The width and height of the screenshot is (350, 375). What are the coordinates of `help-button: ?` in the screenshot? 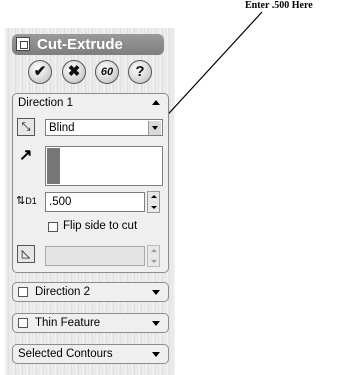 It's located at (140, 72).